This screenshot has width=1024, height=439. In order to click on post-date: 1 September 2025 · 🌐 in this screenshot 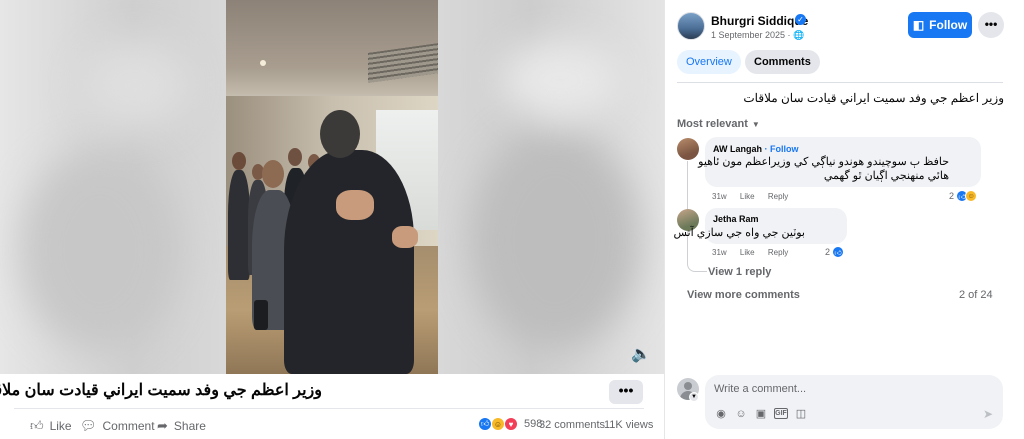, I will do `click(757, 35)`.